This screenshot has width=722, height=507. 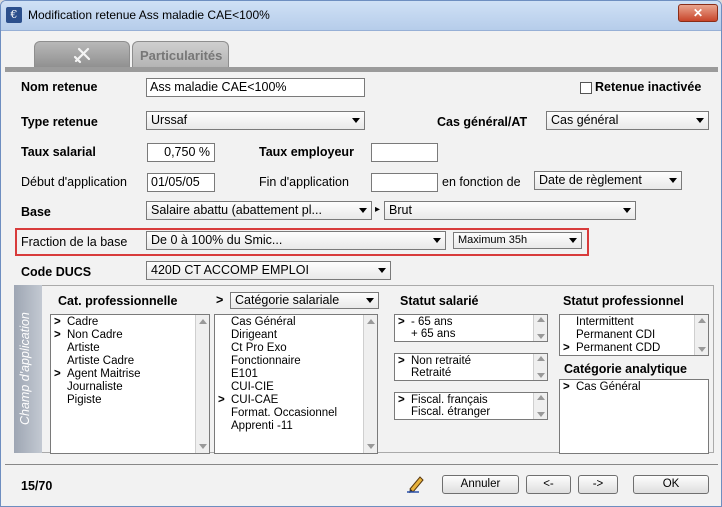 What do you see at coordinates (605, 322) in the screenshot?
I see `statut-pro-item-label: Intermittent` at bounding box center [605, 322].